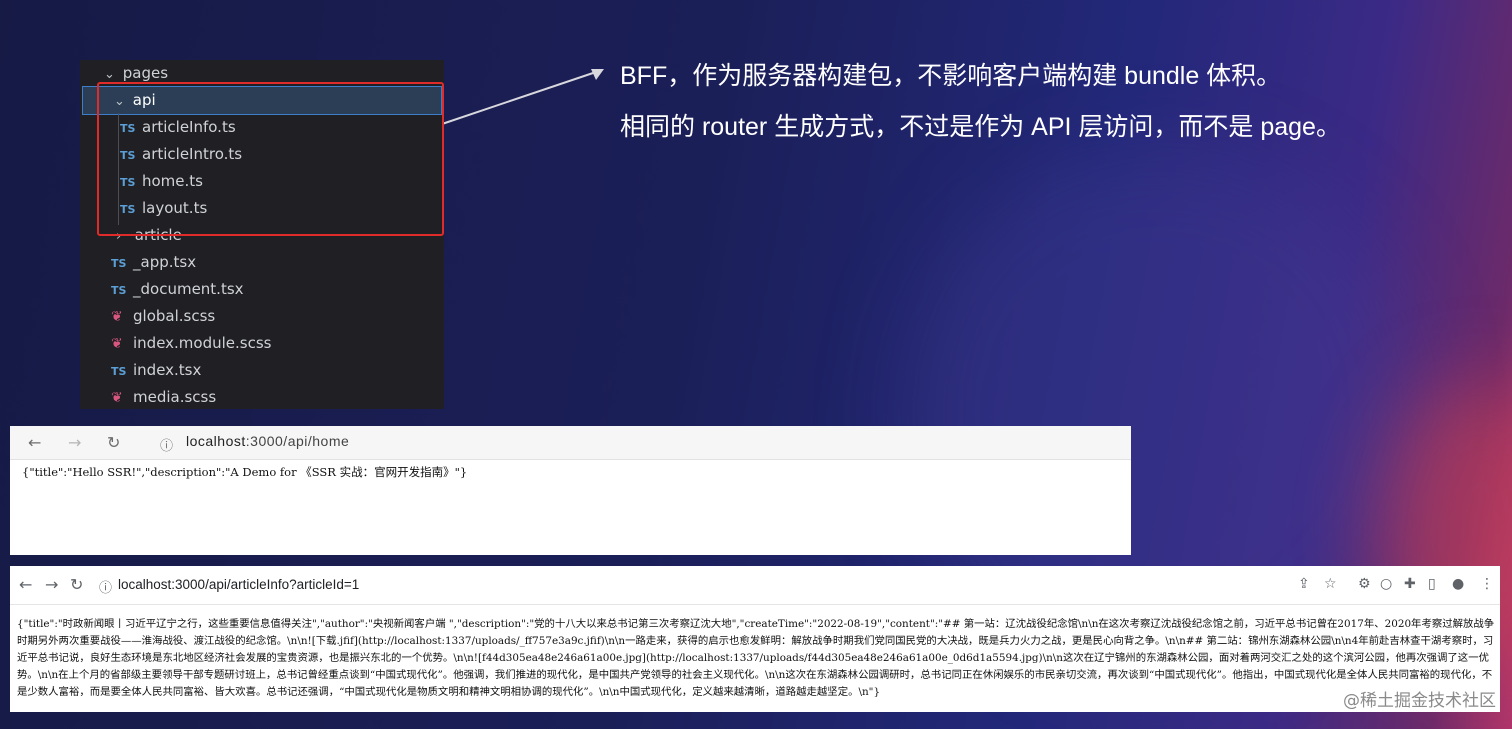 This screenshot has width=1512, height=729. I want to click on tree-file-document: TS _document.tsx, so click(177, 289).